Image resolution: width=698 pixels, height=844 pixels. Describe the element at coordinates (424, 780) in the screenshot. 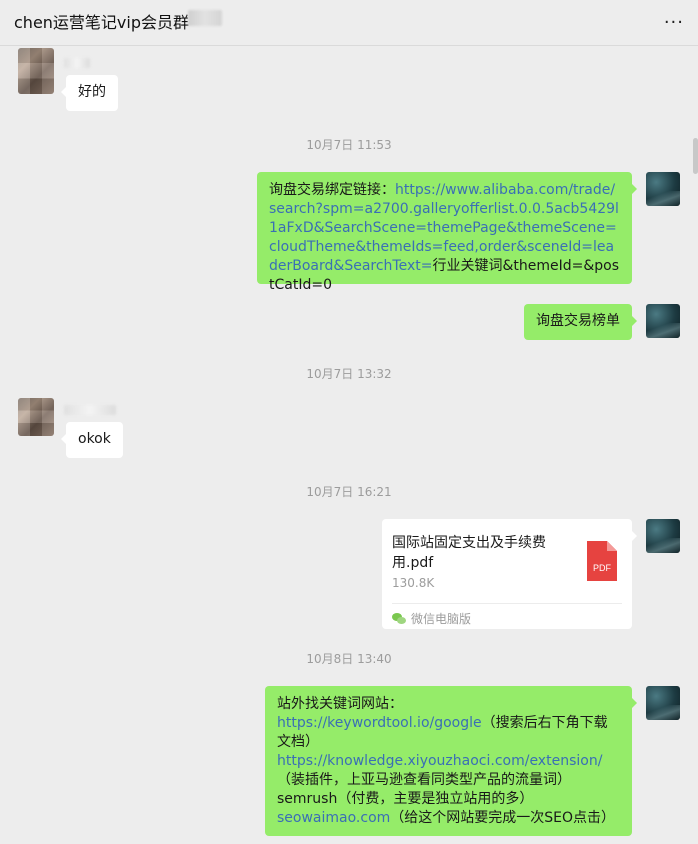

I see `message-text: （装插件，上亚马逊查看同类型产品的流量词）` at that location.